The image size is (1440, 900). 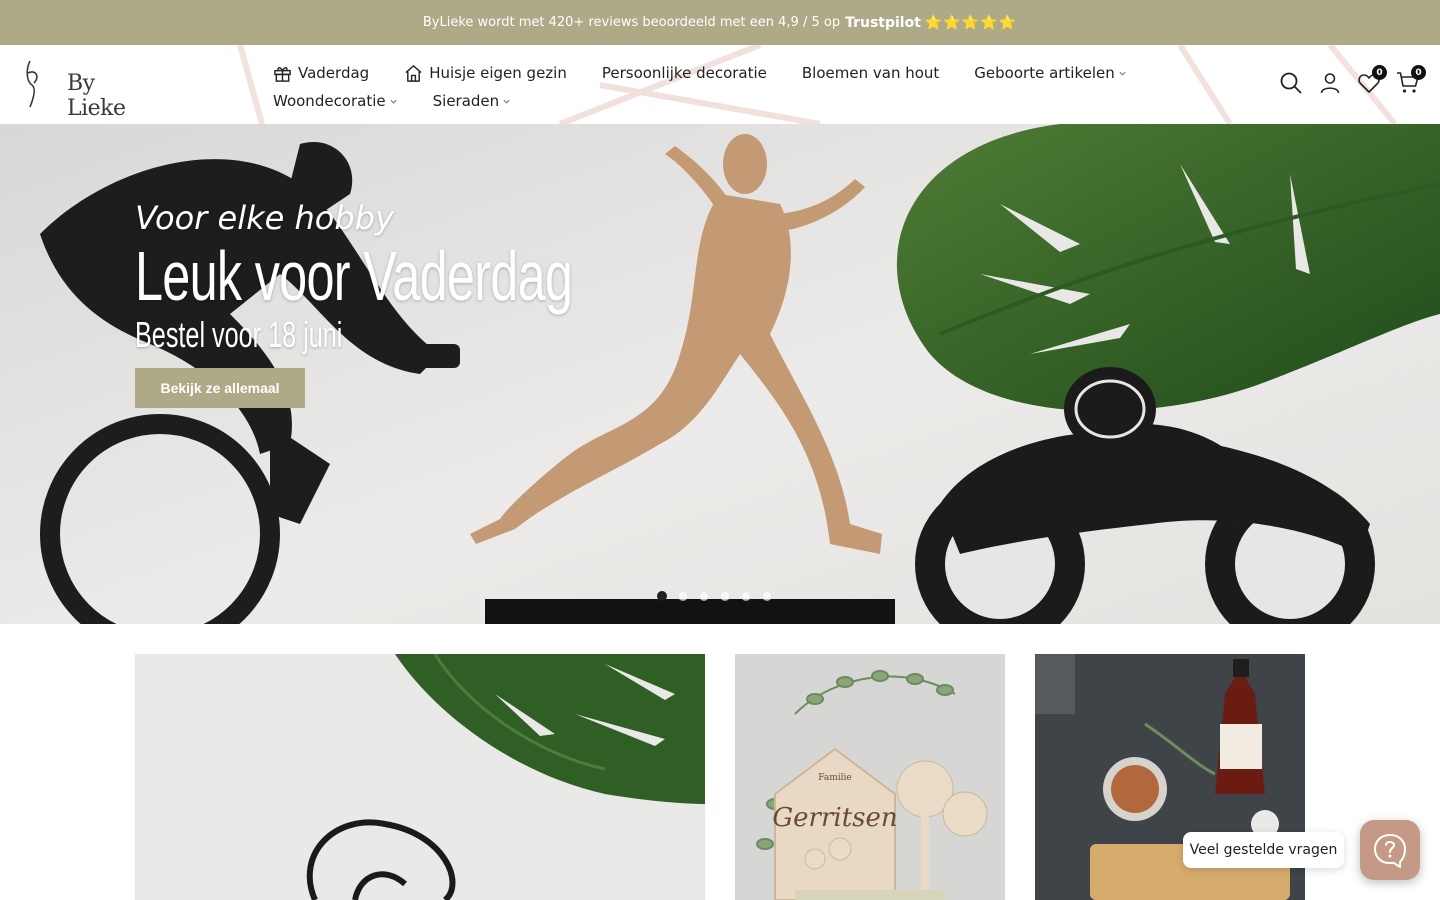 I want to click on nav-item-vaderdag: Vaderdag, so click(x=321, y=73).